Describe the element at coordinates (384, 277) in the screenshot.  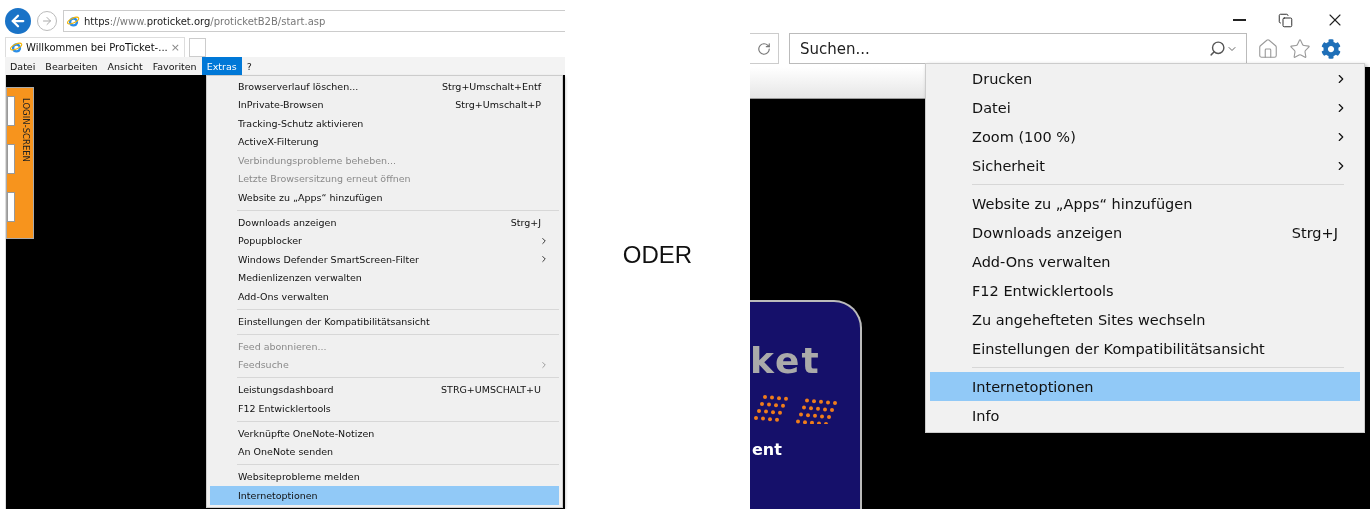
I see `menu-item: Medienlizenzen verwalten` at that location.